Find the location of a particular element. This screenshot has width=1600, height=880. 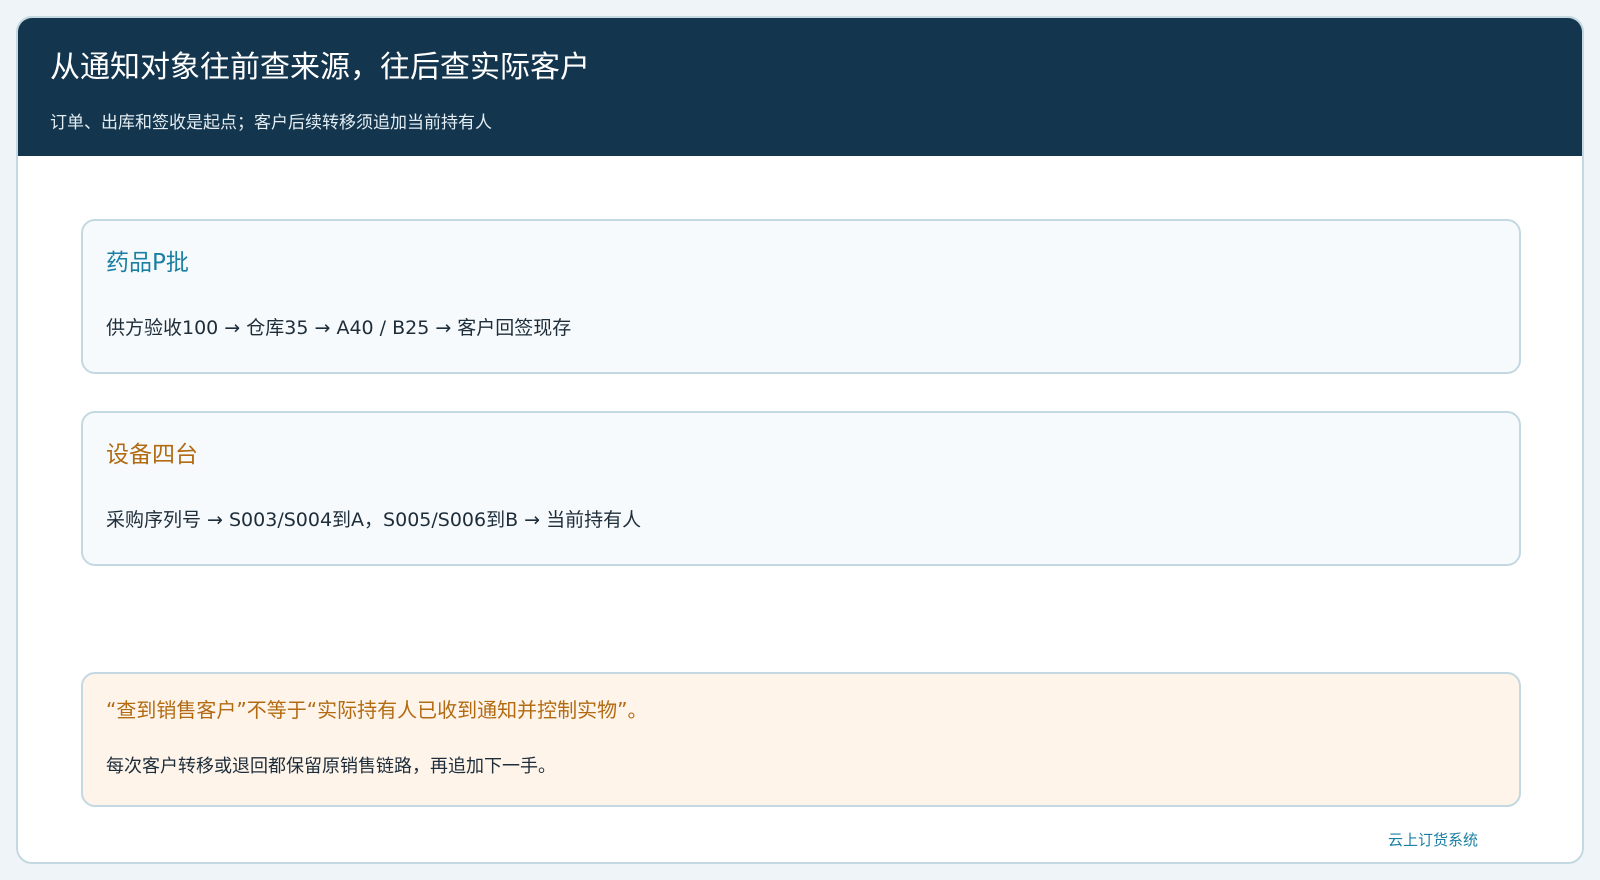

warning-note-title: “查到销售客户”不等于“实际持有人已收到通知并控制实物”。 is located at coordinates (377, 710).